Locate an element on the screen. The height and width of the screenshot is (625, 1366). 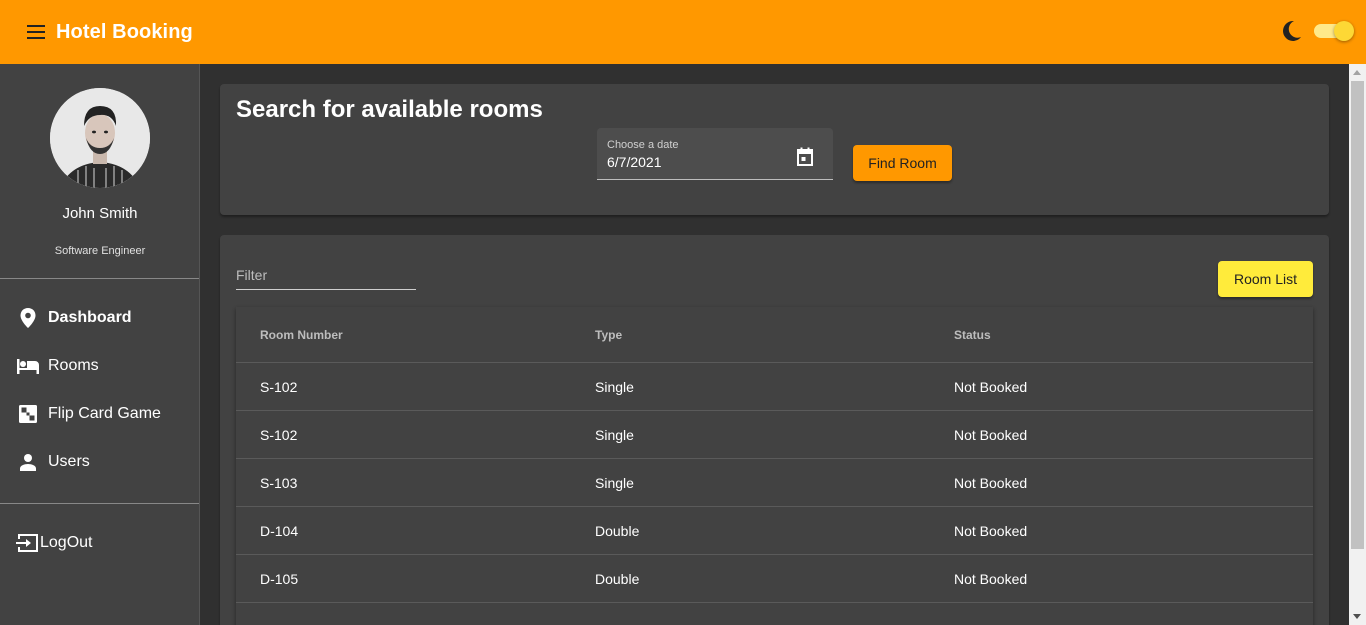
avatar is located at coordinates (100, 138).